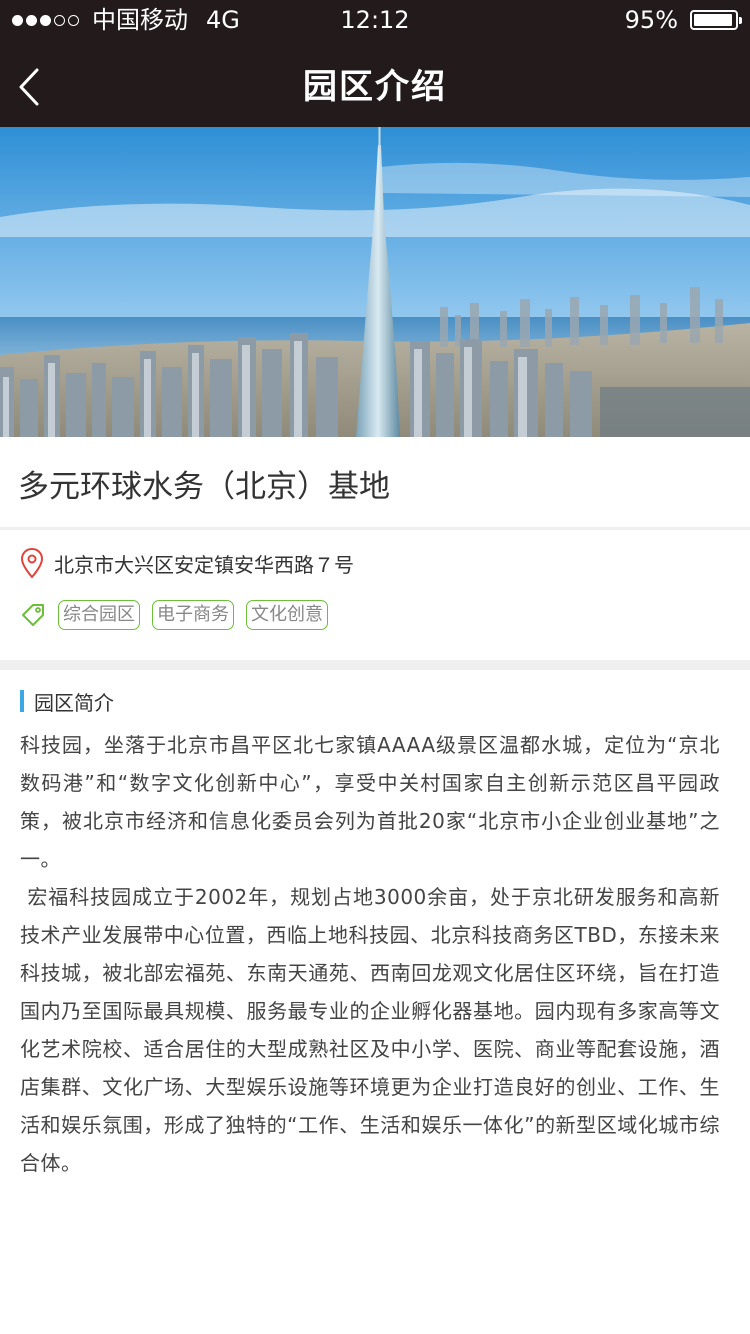 This screenshot has height=1334, width=750. I want to click on address-row: 北京市大兴区安定镇安华西路７号, so click(187, 563).